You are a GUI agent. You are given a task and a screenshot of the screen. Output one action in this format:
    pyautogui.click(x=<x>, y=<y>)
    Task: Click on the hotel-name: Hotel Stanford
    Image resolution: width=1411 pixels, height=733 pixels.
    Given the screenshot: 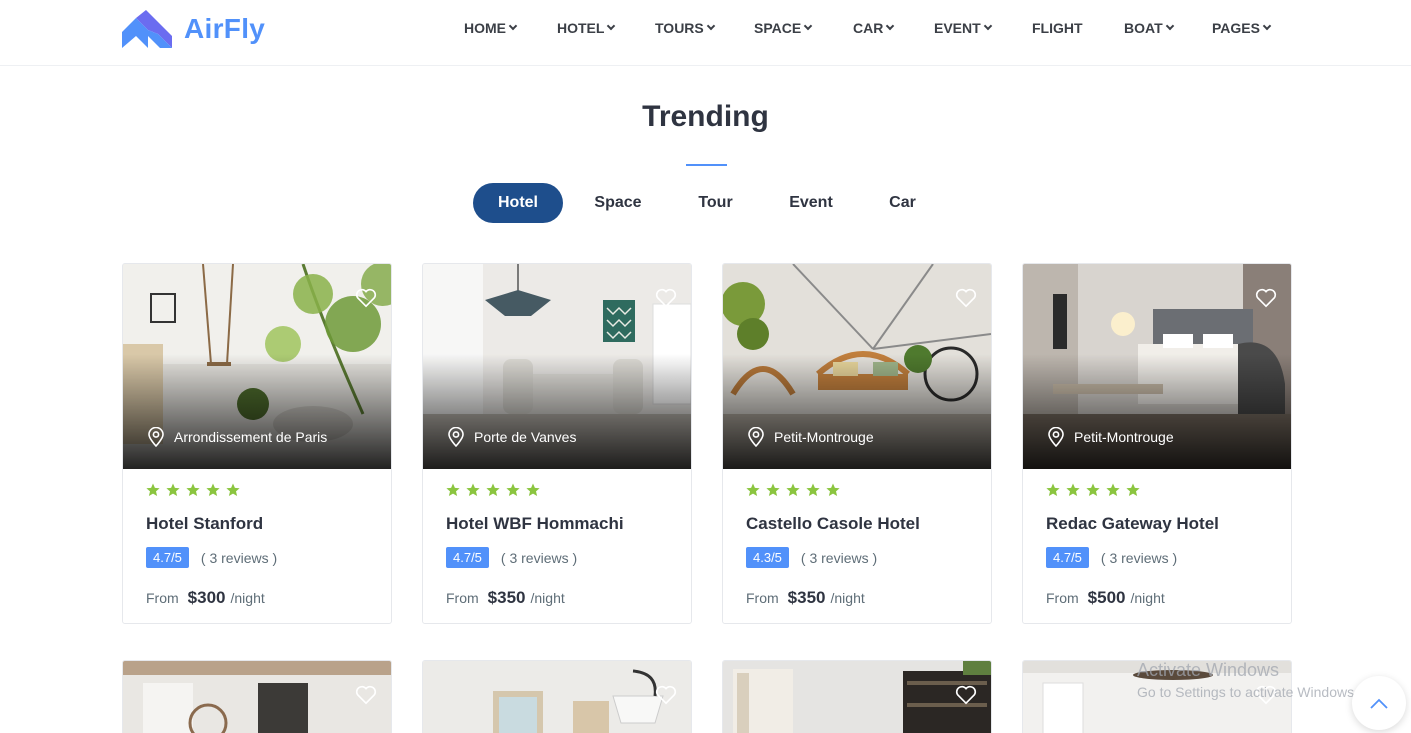 What is the action you would take?
    pyautogui.click(x=257, y=524)
    